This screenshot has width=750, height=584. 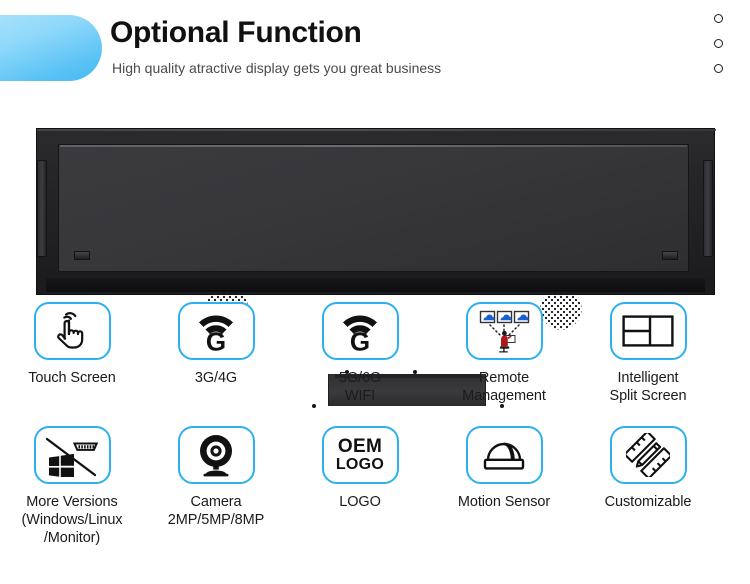 I want to click on split-screen-icon, so click(x=648, y=331).